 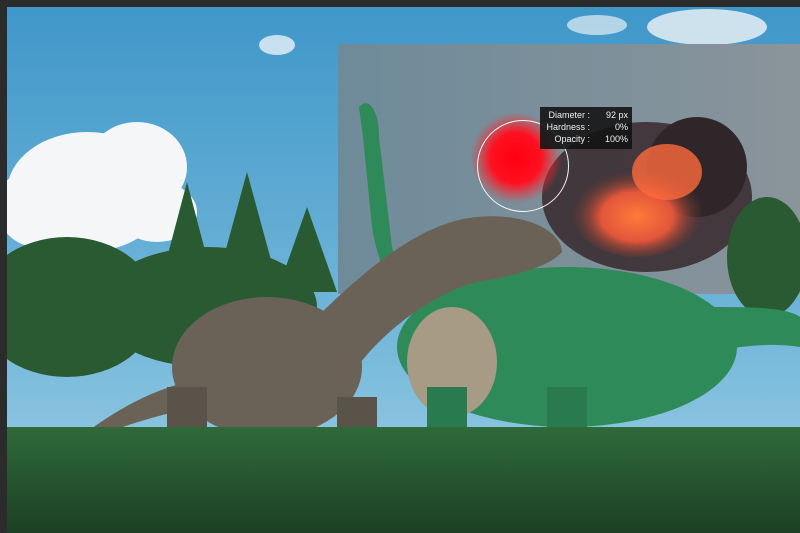 What do you see at coordinates (569, 115) in the screenshot?
I see `diameter-label: Diameter :` at bounding box center [569, 115].